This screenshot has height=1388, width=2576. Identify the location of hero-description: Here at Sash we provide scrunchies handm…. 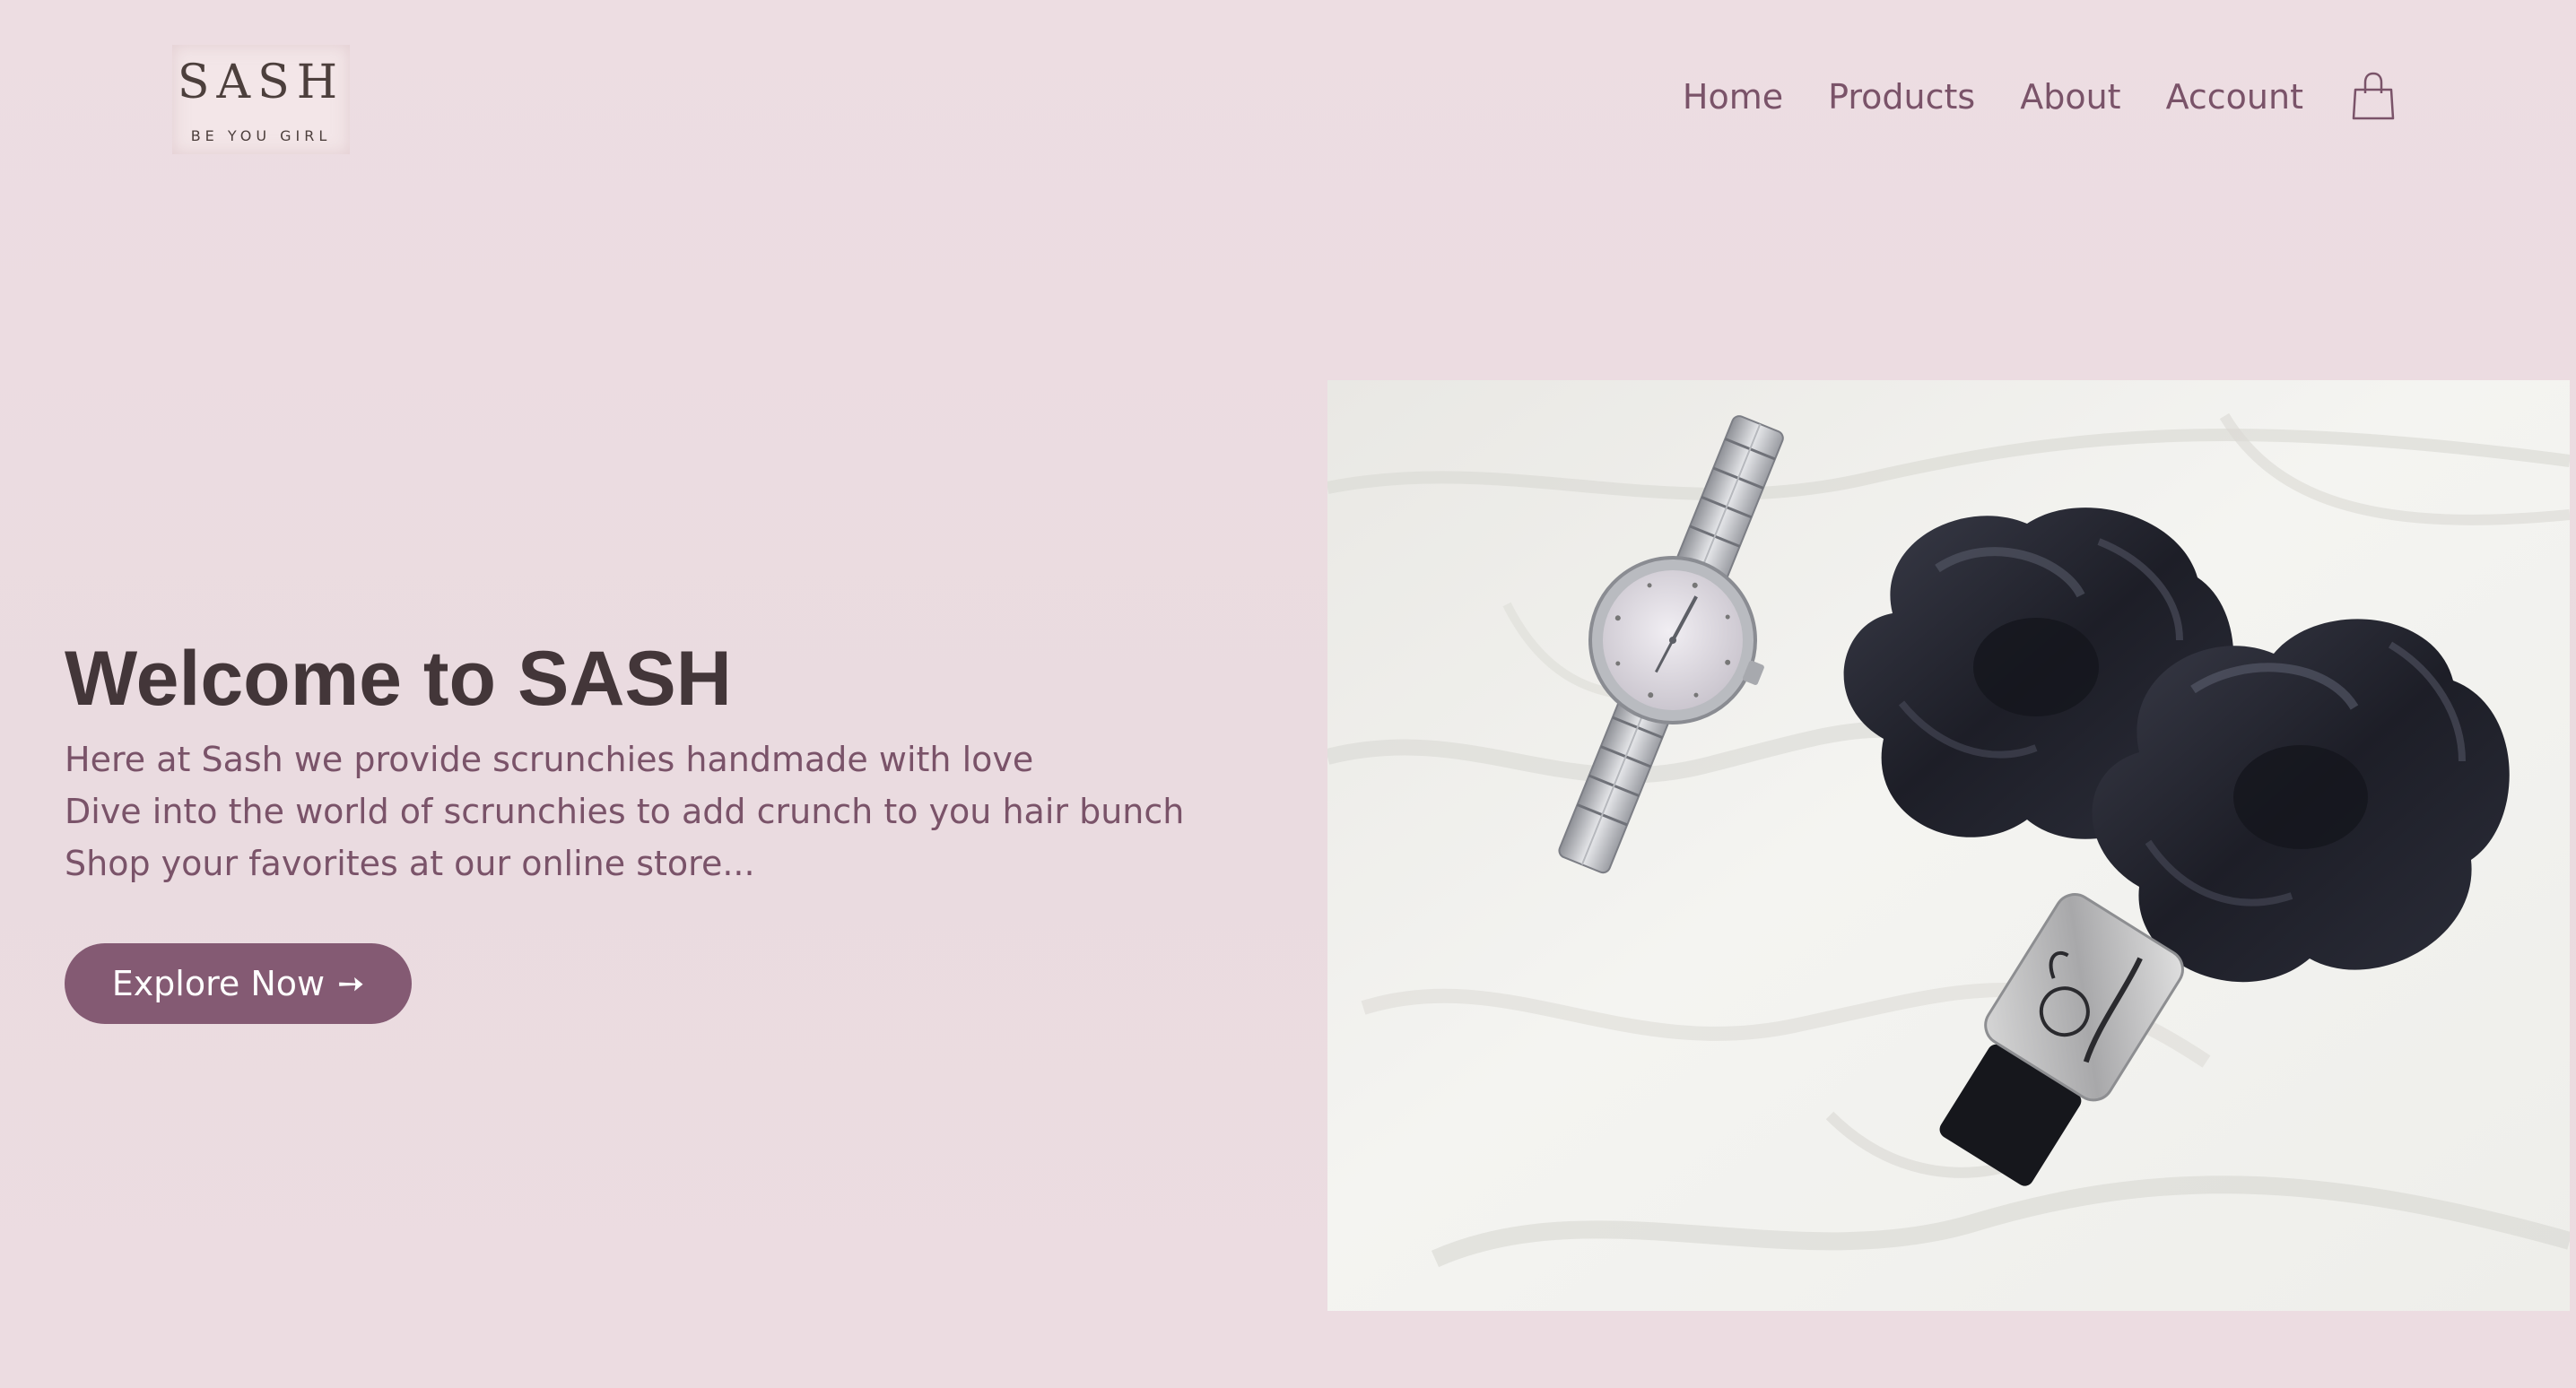
(624, 811).